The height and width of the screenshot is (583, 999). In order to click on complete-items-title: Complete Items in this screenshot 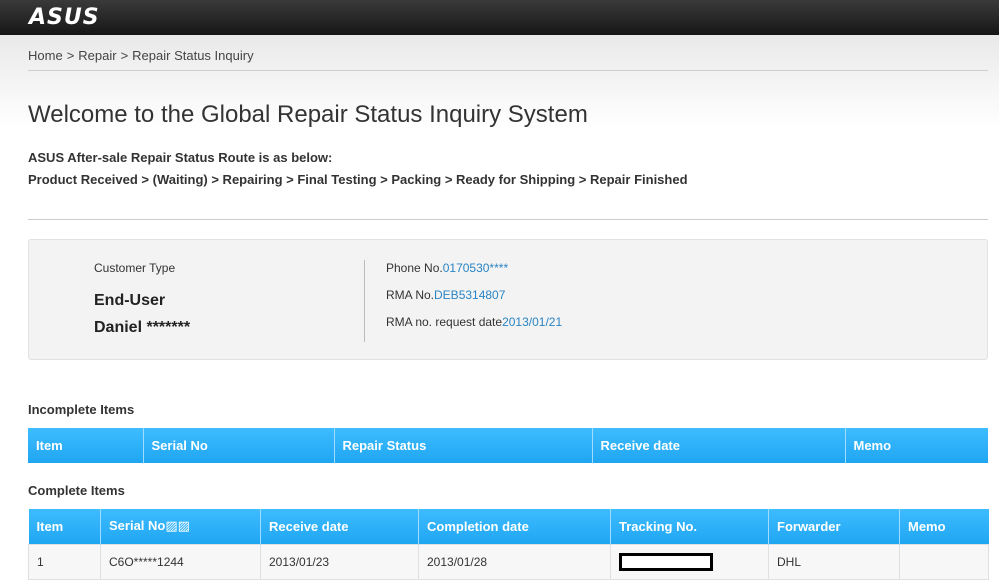, I will do `click(76, 490)`.